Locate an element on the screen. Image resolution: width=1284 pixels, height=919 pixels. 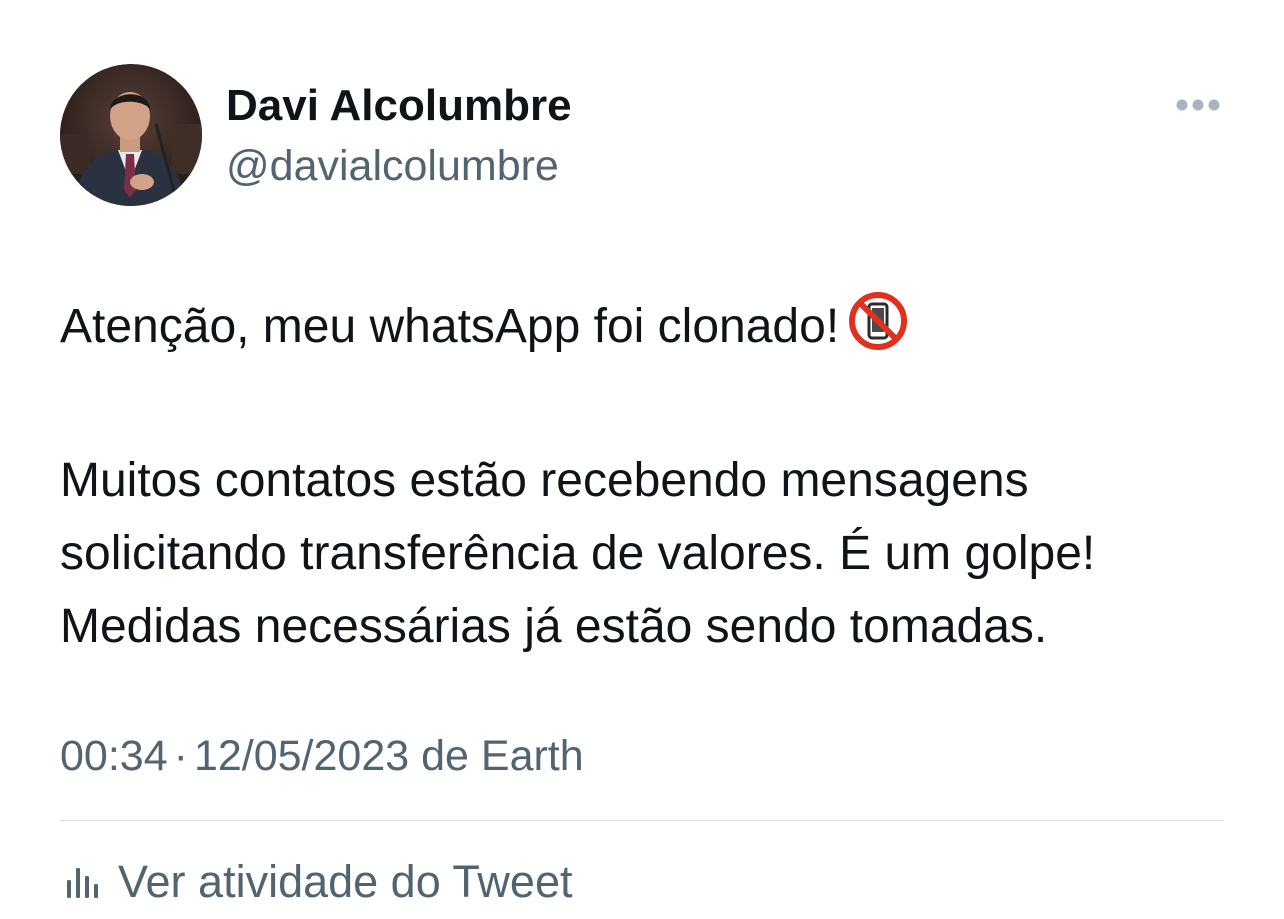
author-avatar is located at coordinates (131, 135).